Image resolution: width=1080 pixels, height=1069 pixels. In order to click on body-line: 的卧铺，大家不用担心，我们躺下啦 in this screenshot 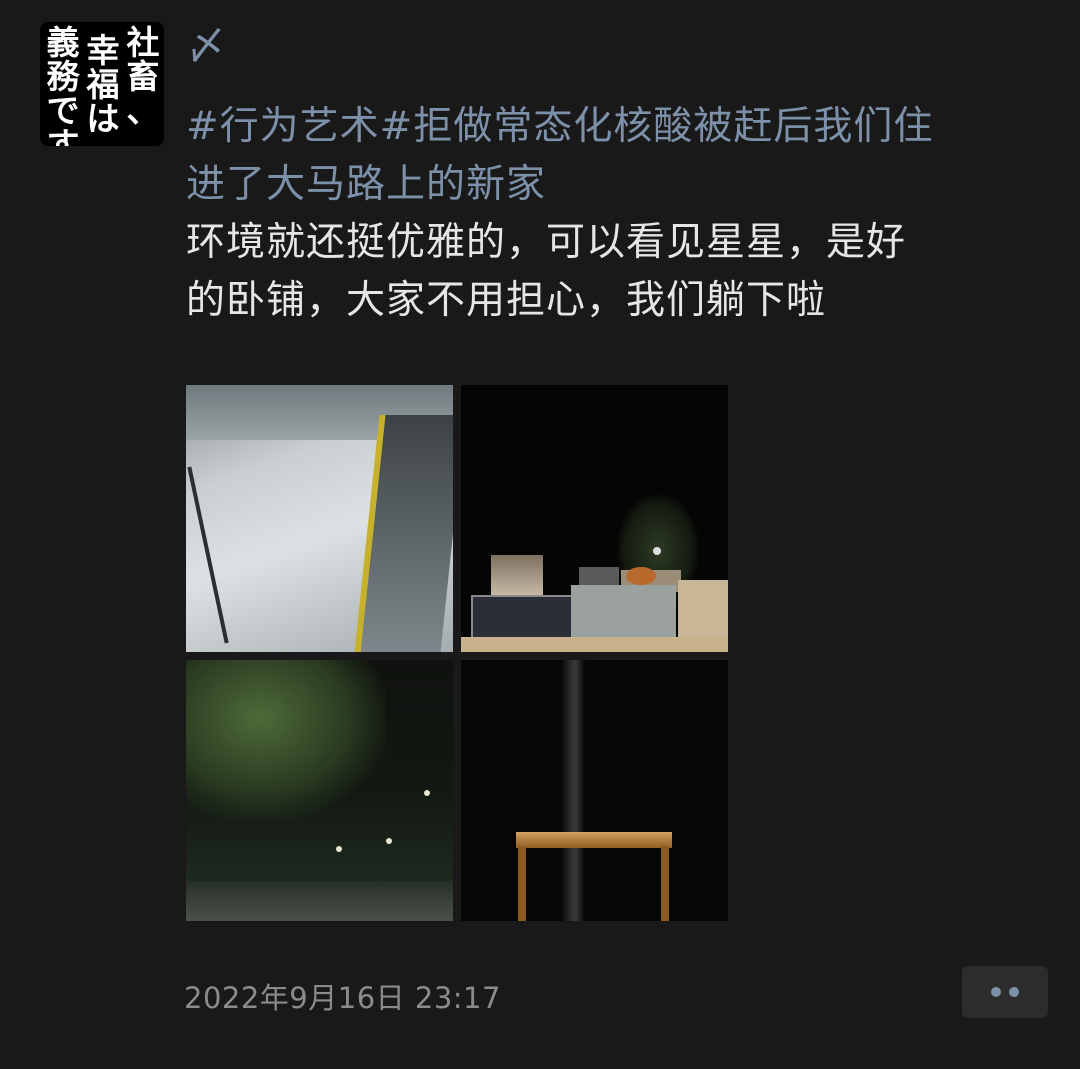, I will do `click(506, 300)`.